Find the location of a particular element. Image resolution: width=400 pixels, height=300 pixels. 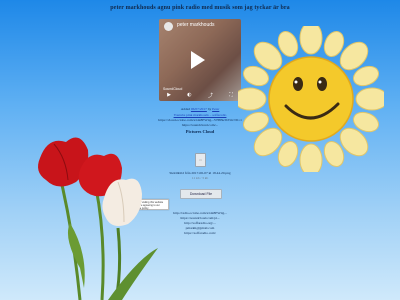

channel-avatar is located at coordinates (168, 26).